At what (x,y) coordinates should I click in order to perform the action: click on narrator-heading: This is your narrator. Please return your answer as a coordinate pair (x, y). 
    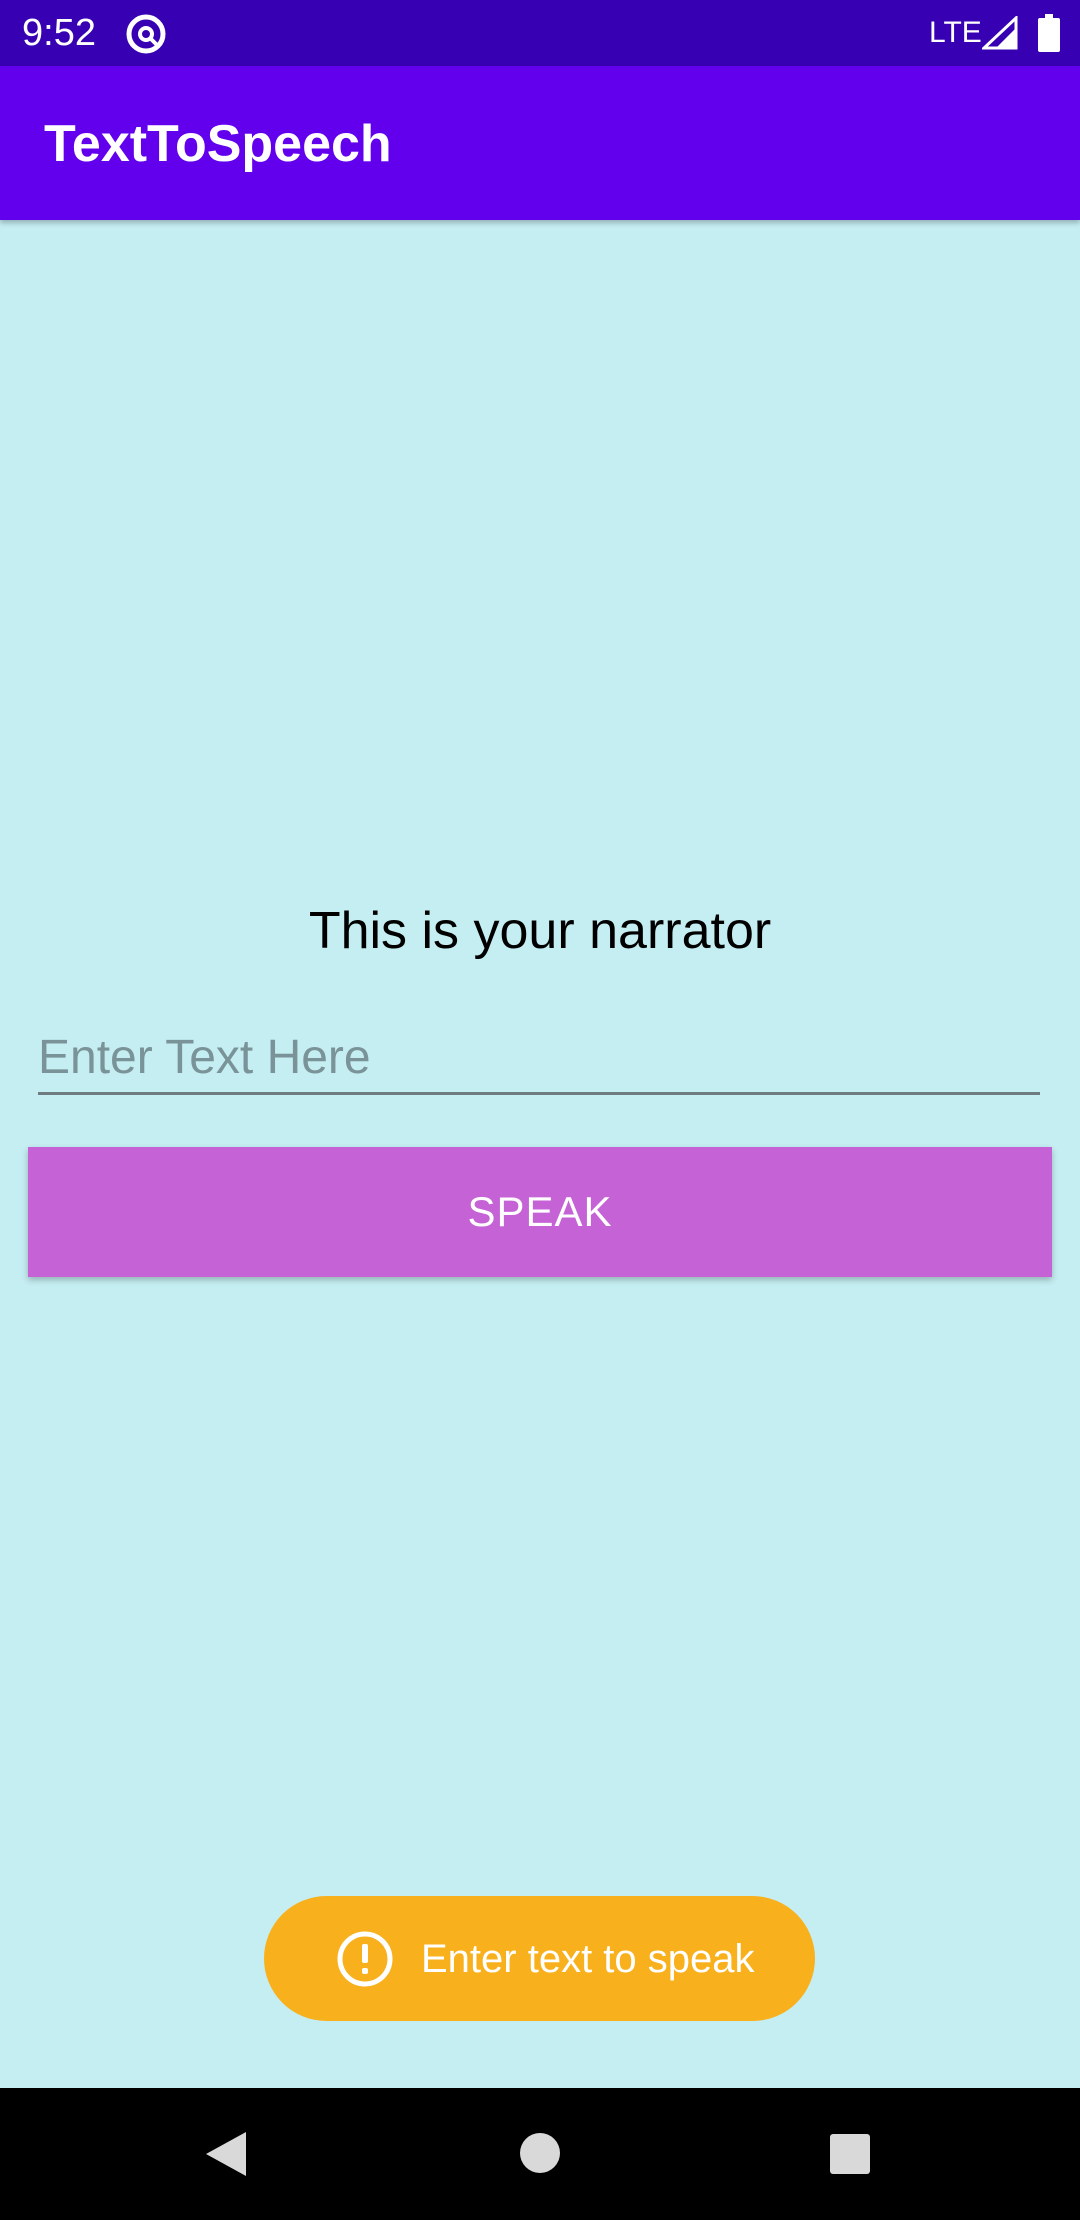
    Looking at the image, I should click on (540, 931).